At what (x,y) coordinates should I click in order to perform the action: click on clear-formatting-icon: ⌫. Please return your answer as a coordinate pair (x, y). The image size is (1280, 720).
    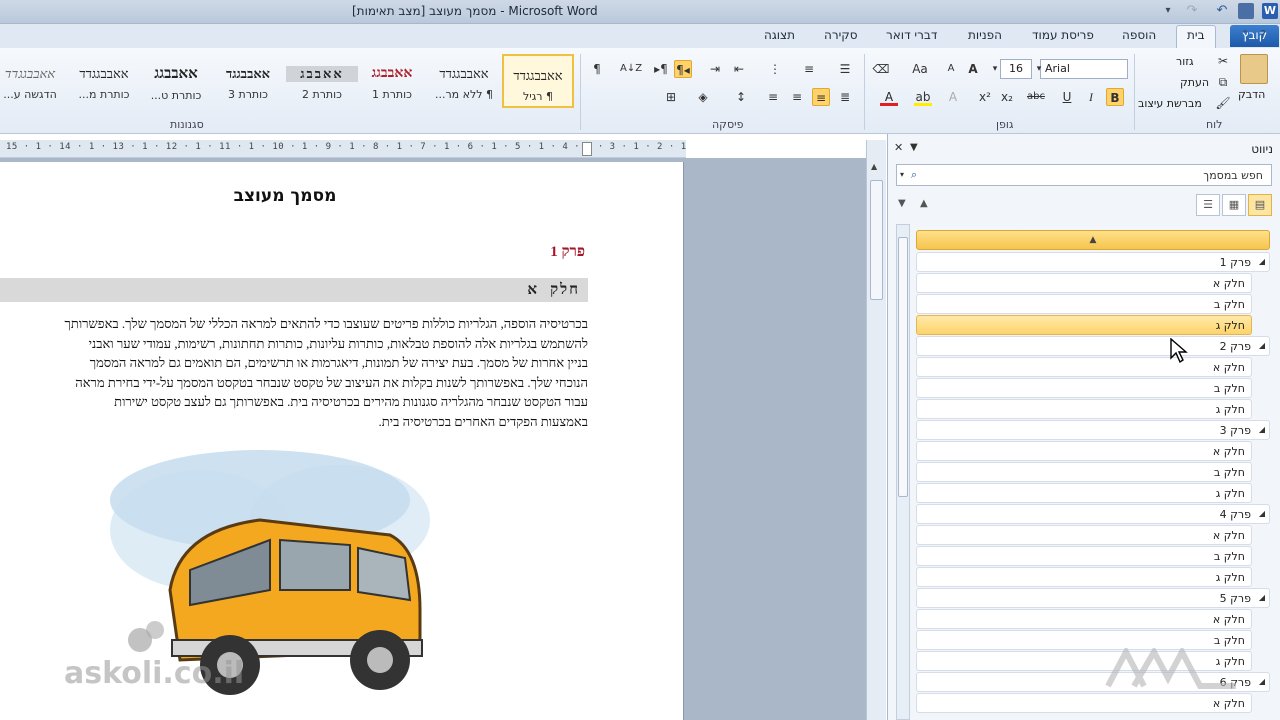
    Looking at the image, I should click on (881, 69).